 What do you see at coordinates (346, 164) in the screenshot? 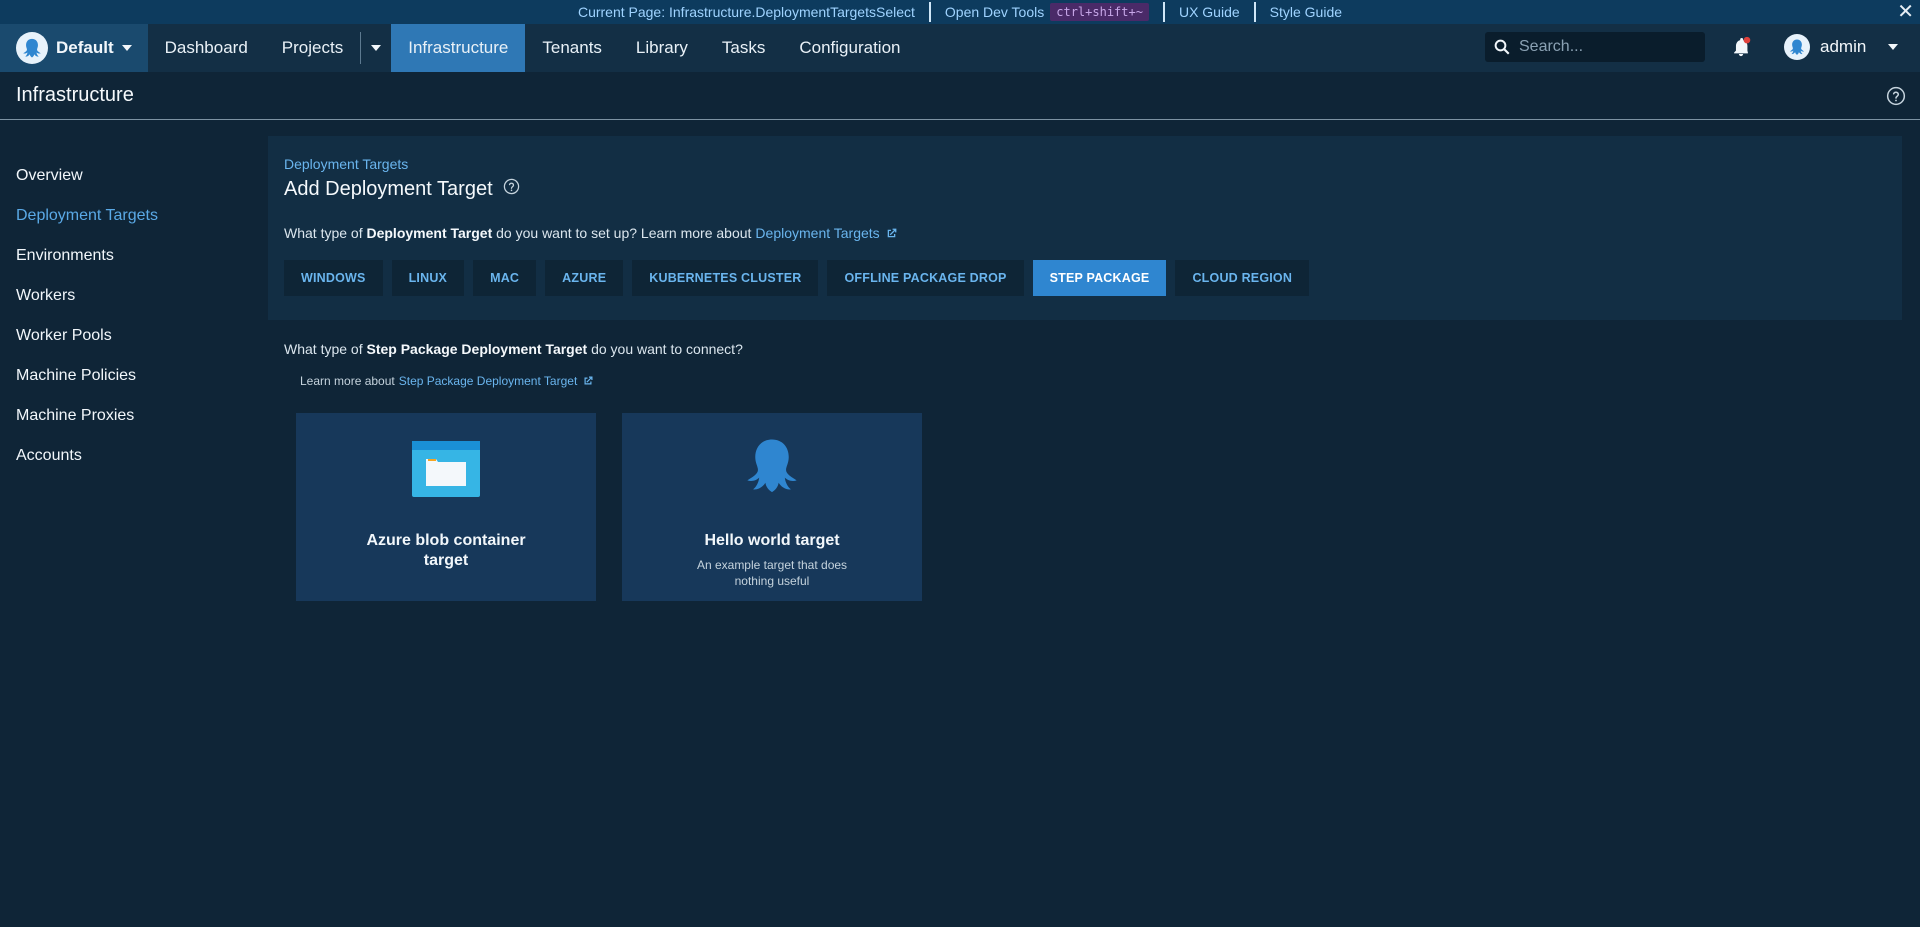
I see `breadcrumb: Deployment Targets` at bounding box center [346, 164].